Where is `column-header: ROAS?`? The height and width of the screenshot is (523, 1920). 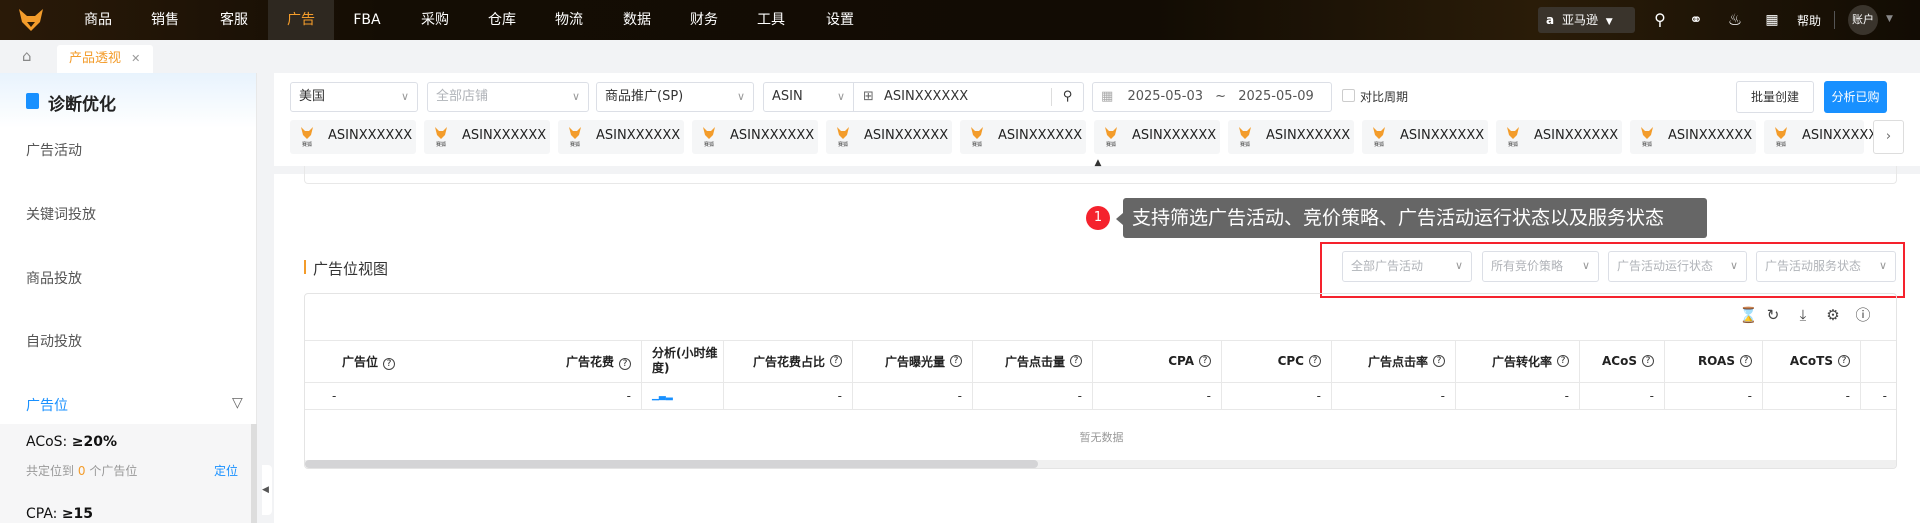 column-header: ROAS? is located at coordinates (1714, 361).